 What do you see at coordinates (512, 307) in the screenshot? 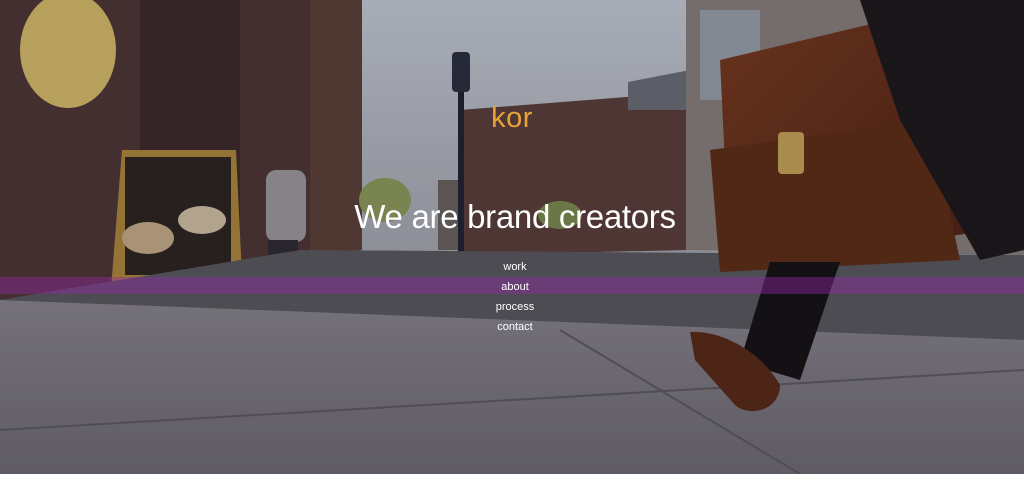
I see `nav-item-process: process` at bounding box center [512, 307].